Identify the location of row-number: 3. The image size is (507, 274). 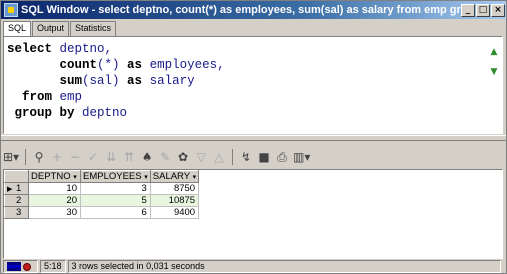
(19, 212).